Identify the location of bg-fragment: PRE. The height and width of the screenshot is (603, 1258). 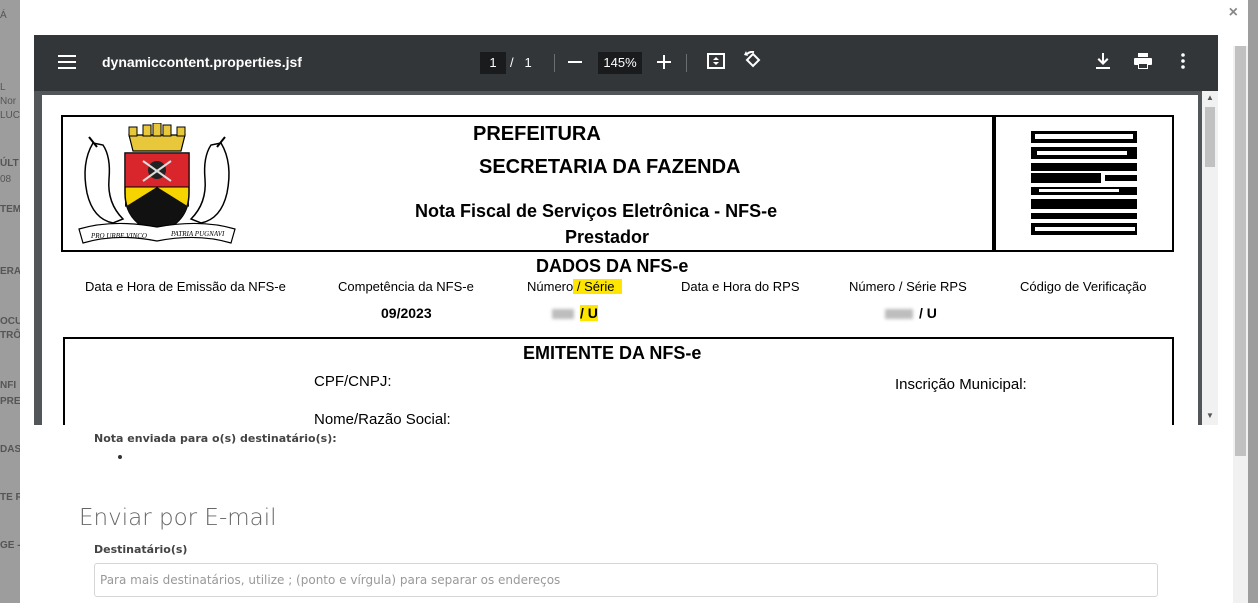
(10, 401).